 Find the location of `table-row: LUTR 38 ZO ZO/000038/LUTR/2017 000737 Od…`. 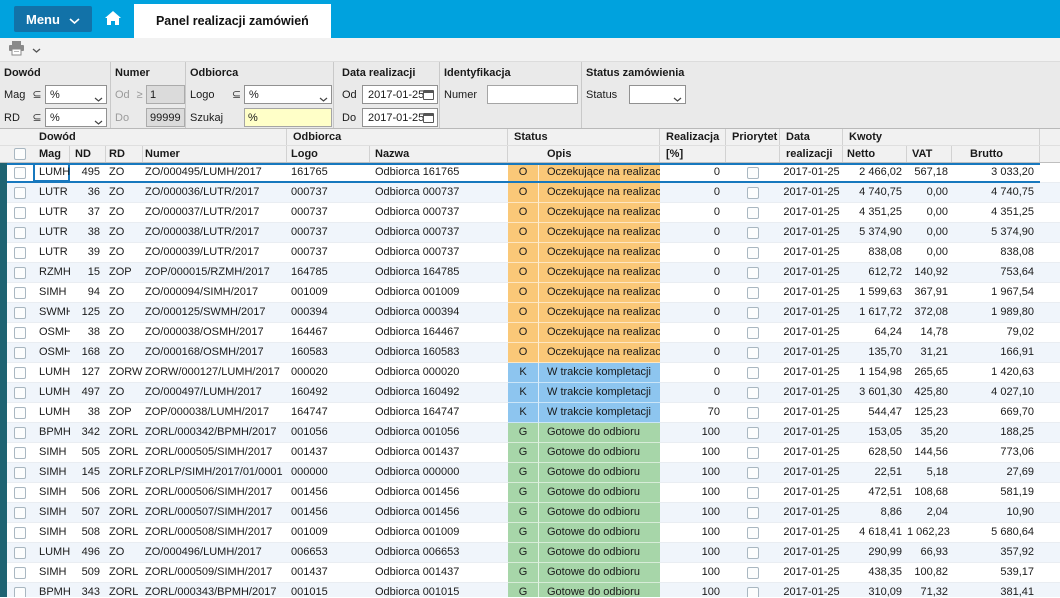

table-row: LUTR 38 ZO ZO/000038/LUTR/2017 000737 Od… is located at coordinates (530, 233).